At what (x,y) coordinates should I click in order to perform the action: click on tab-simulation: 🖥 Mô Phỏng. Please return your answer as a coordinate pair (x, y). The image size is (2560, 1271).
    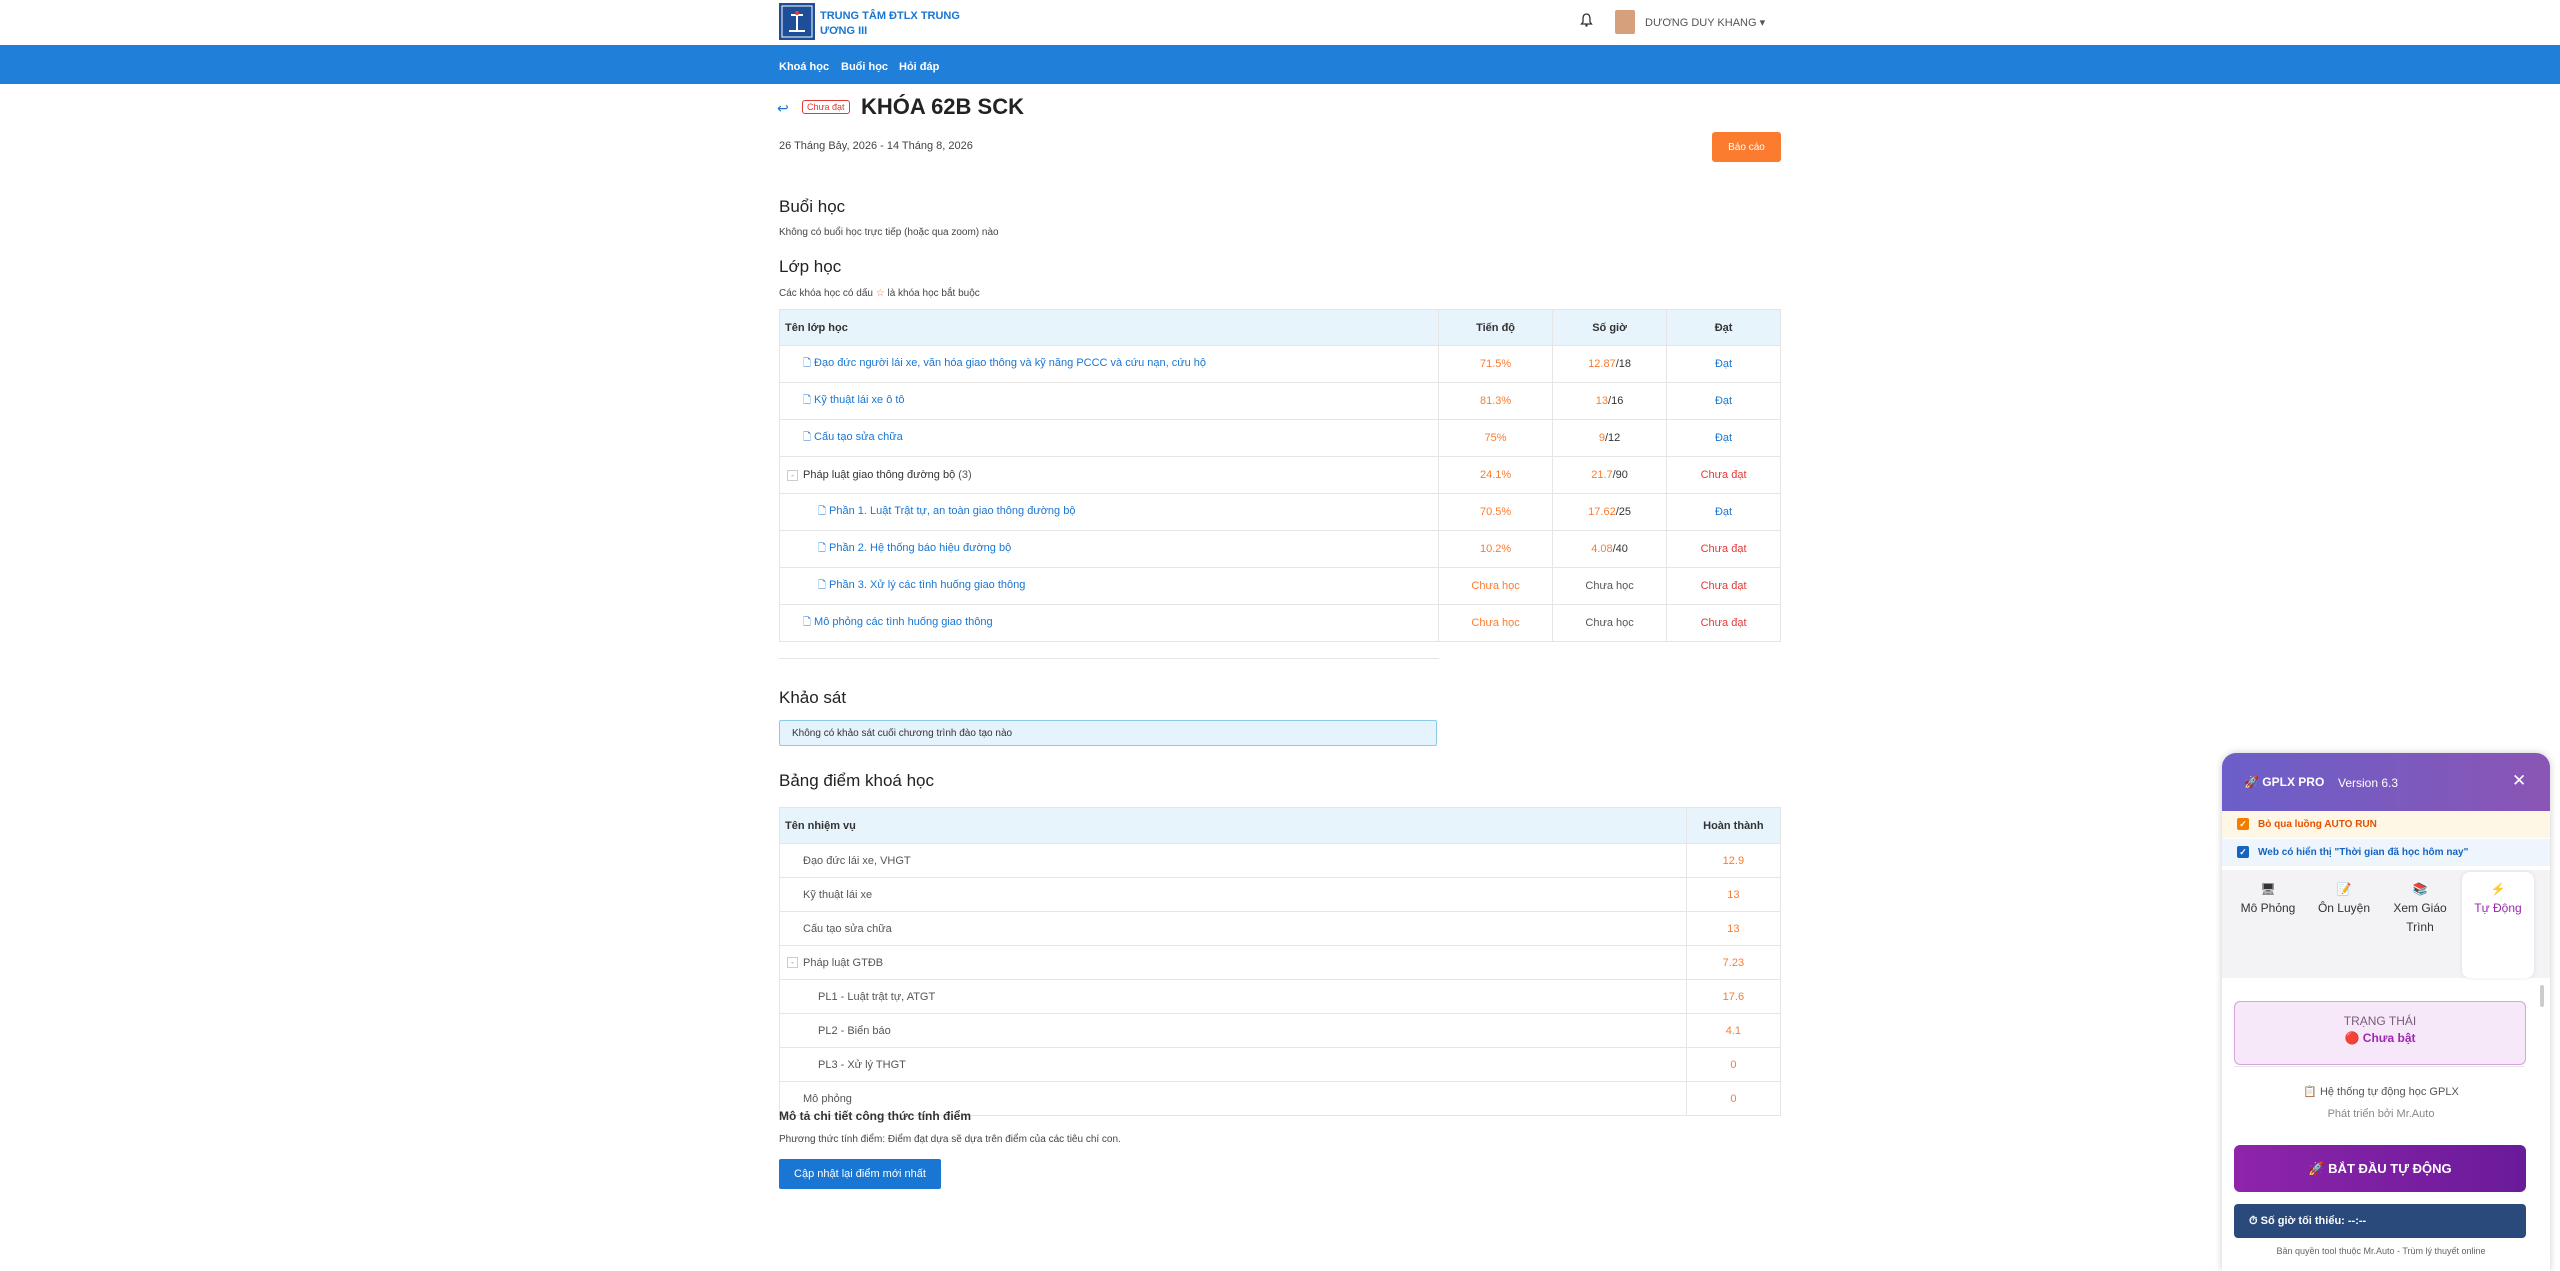
    Looking at the image, I should click on (2268, 899).